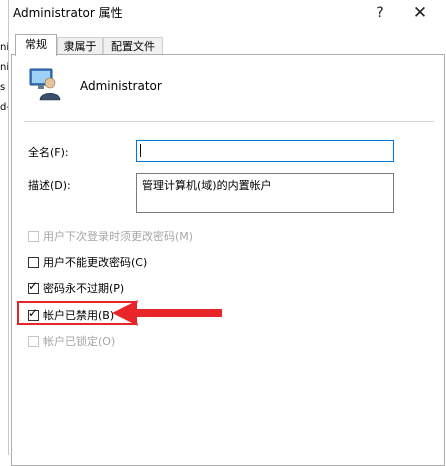  I want to click on red-arrow-icon, so click(167, 313).